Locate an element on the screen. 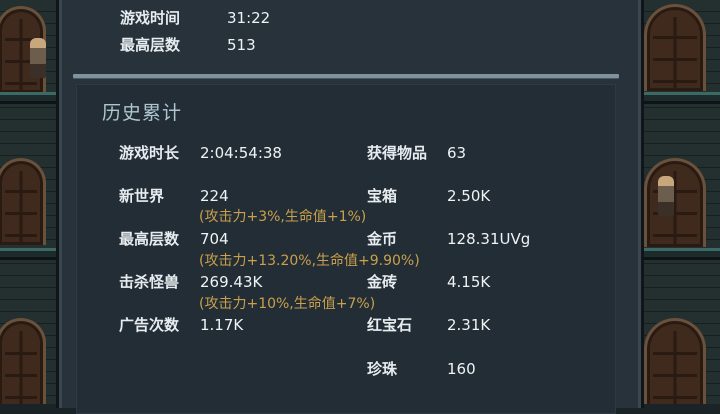  current-value-max-floor: 513 is located at coordinates (241, 45).